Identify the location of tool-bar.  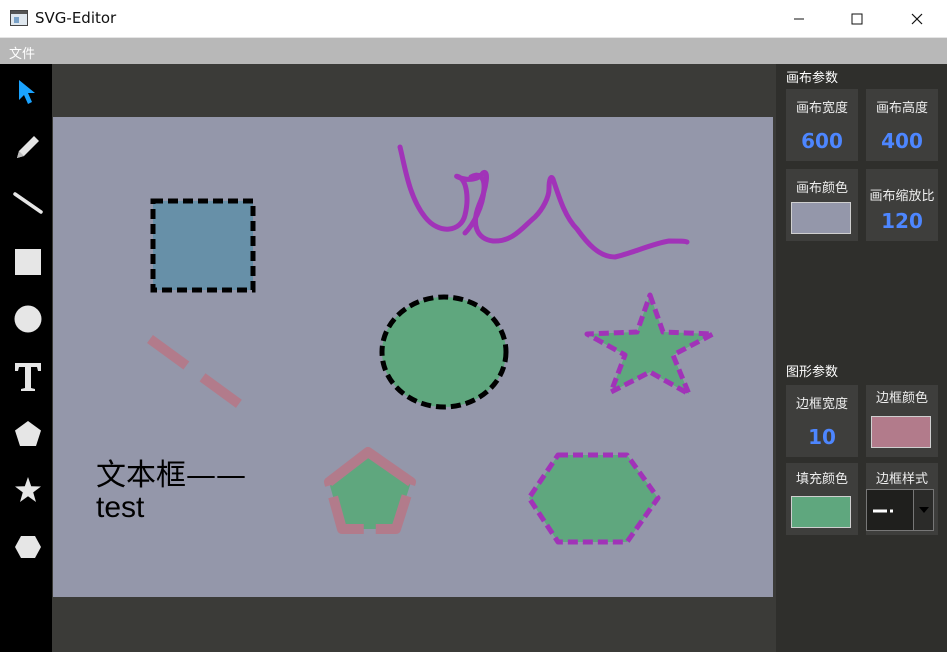
(26, 358).